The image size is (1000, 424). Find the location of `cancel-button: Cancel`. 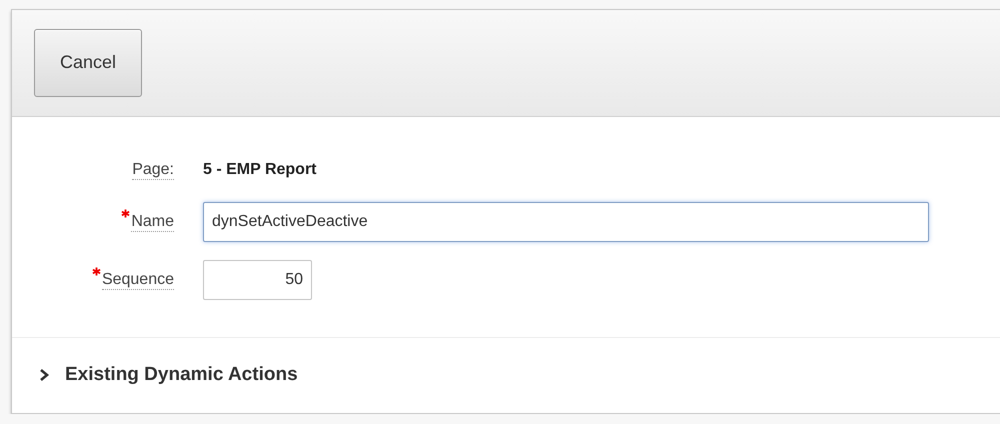

cancel-button: Cancel is located at coordinates (88, 62).